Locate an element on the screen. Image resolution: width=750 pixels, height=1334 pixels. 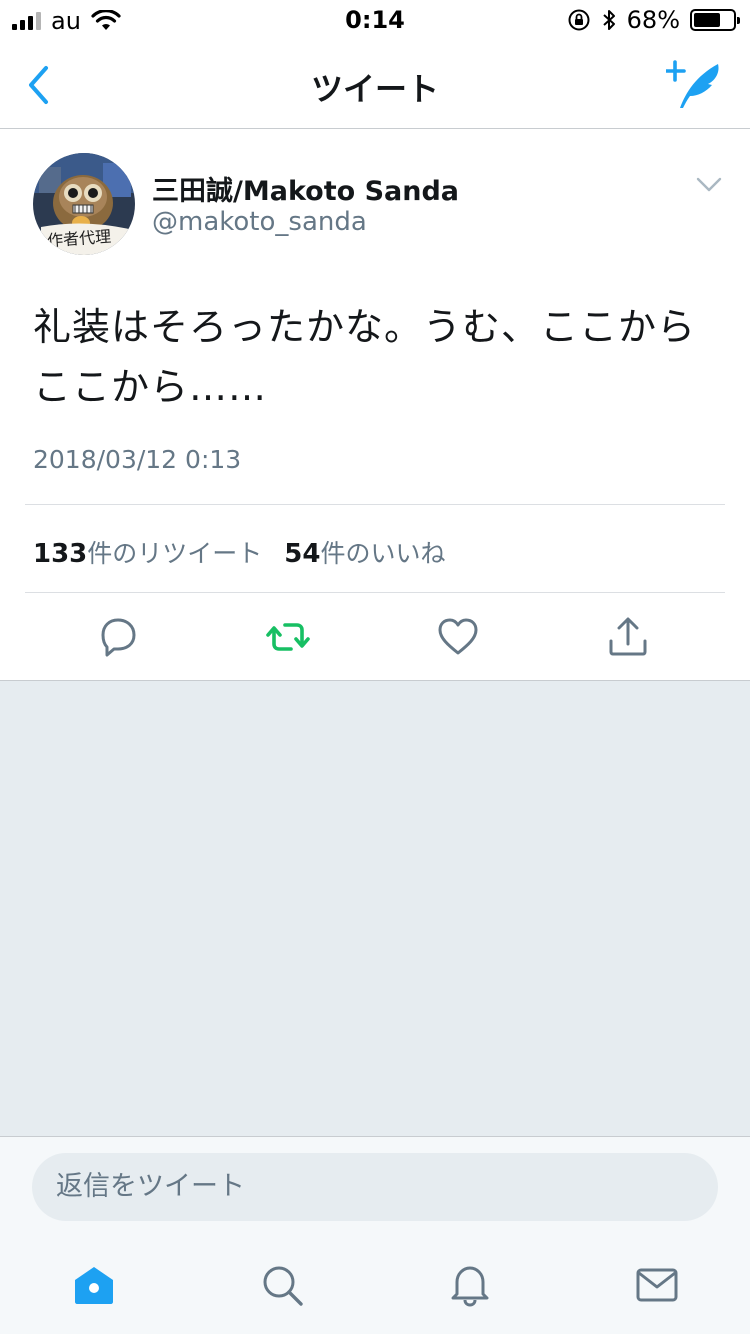
tweet-stats: 133件のリツイート 54件のいいね is located at coordinates (246, 552).